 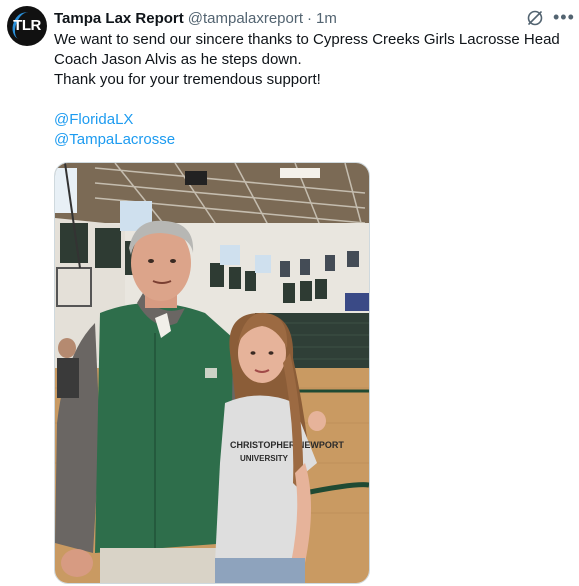 What do you see at coordinates (264, 458) in the screenshot?
I see `shirt-text: UNIVERSITY` at bounding box center [264, 458].